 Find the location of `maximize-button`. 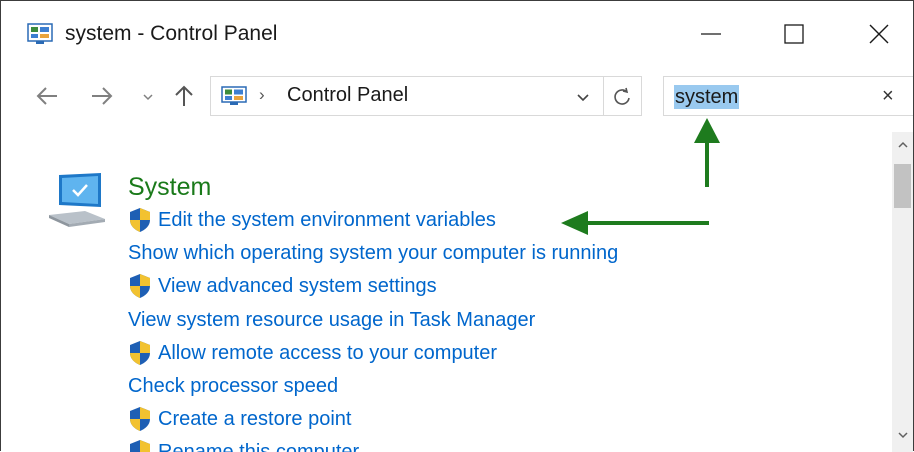

maximize-button is located at coordinates (794, 34).